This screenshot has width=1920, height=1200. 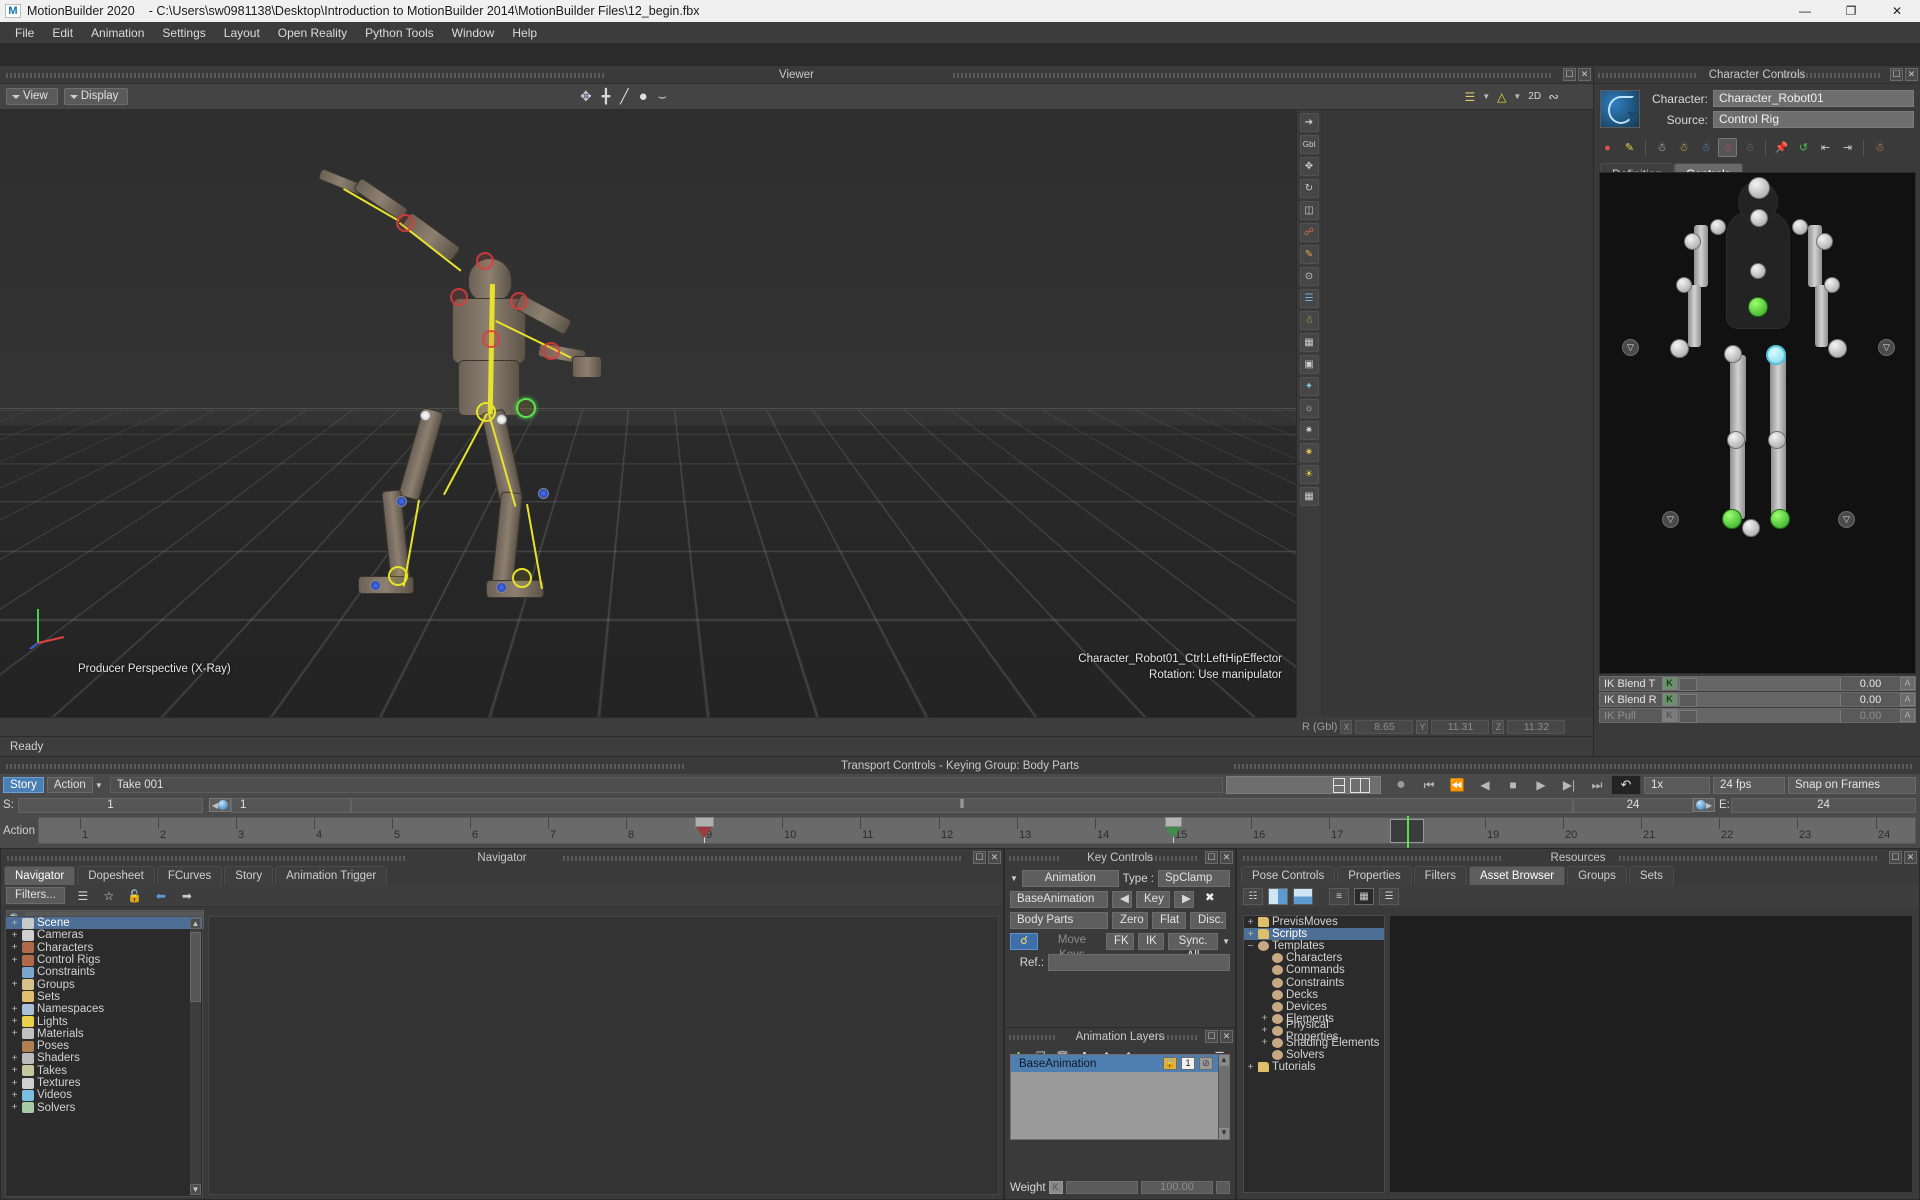 I want to click on lock-icon: 🔓, so click(x=135, y=896).